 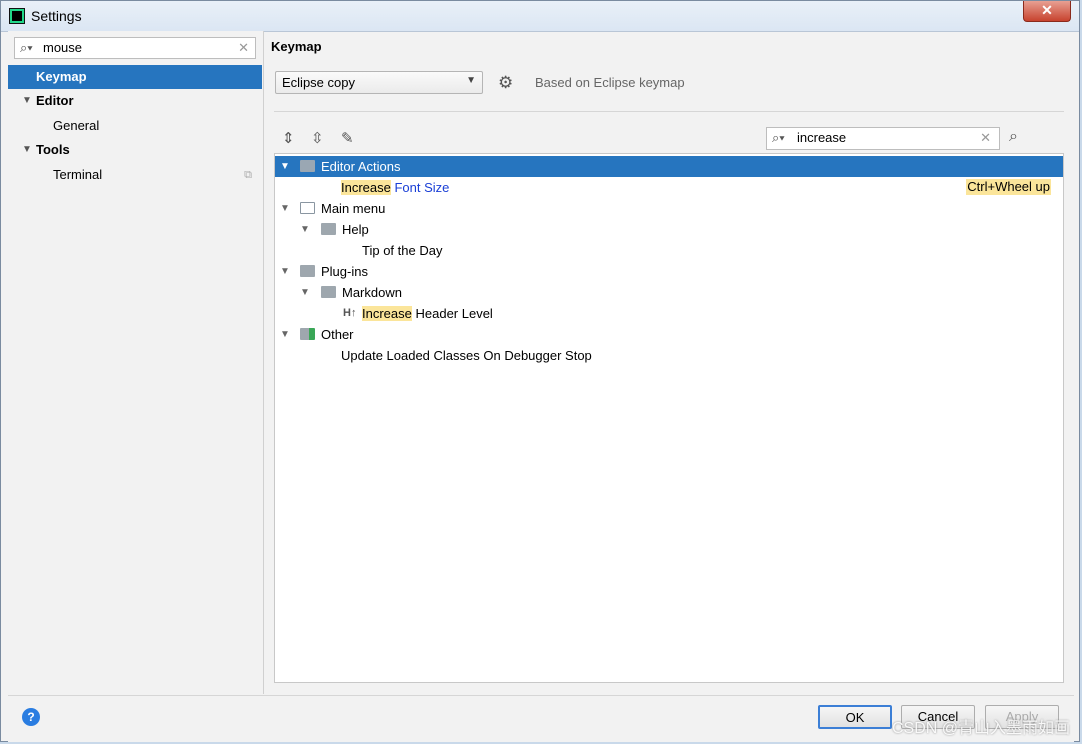 What do you see at coordinates (307, 208) in the screenshot?
I see `menu-icon` at bounding box center [307, 208].